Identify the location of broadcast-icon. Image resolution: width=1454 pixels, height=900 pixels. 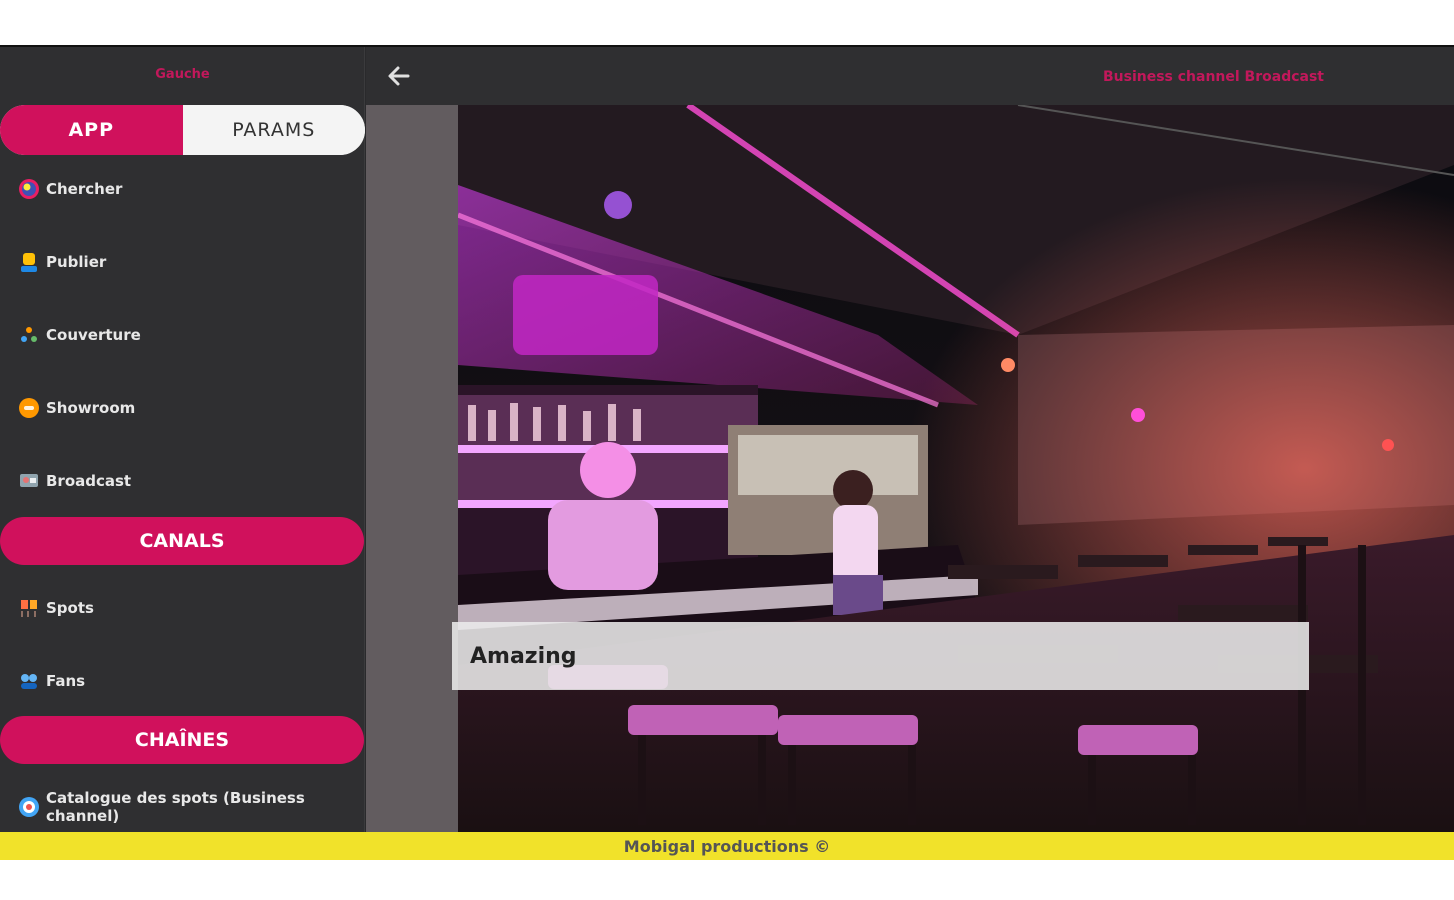
(29, 481).